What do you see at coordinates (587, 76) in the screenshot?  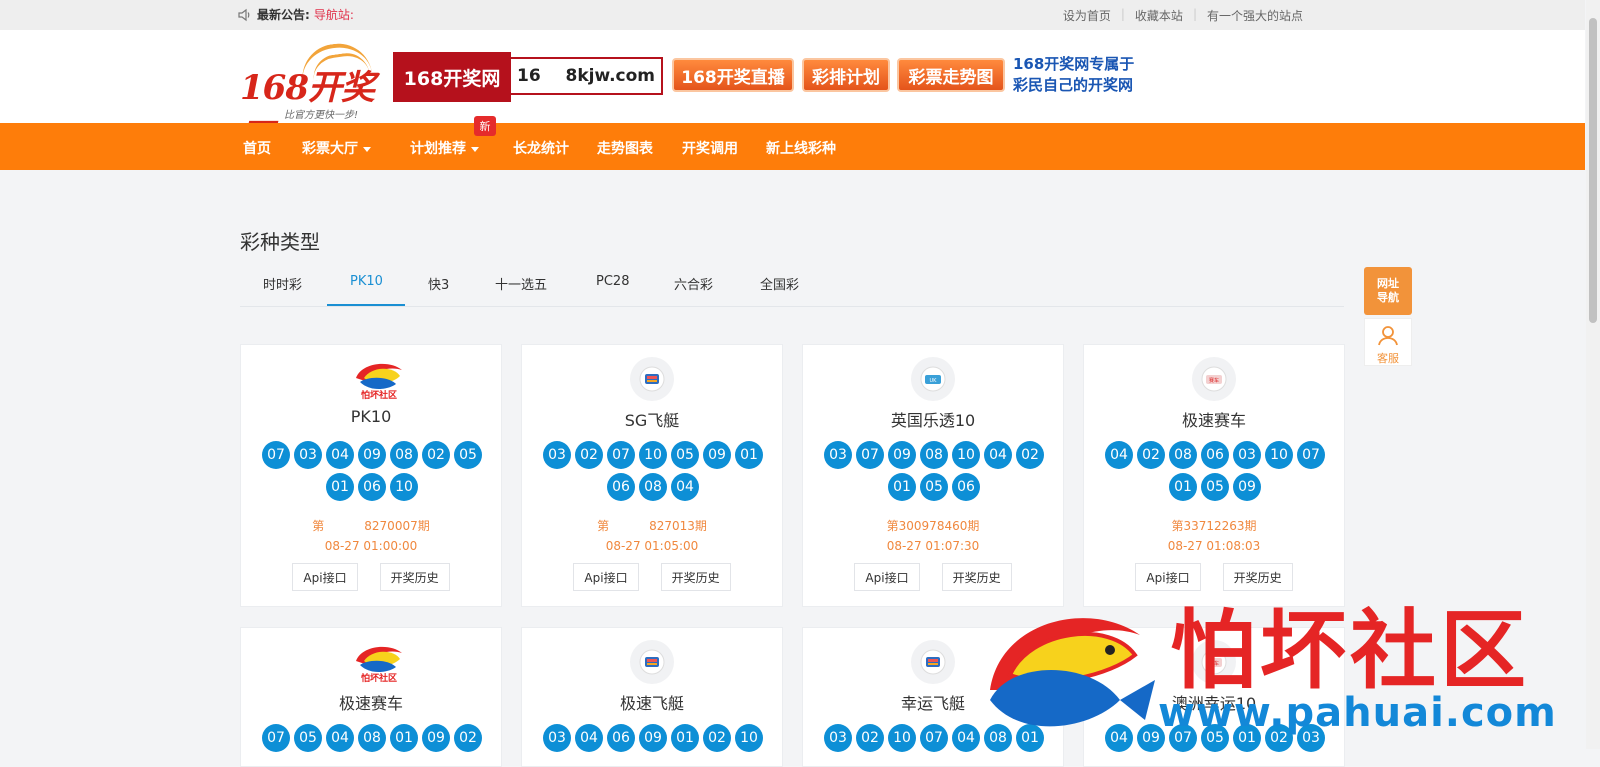 I see `banner-url: 16 8kjw.com` at bounding box center [587, 76].